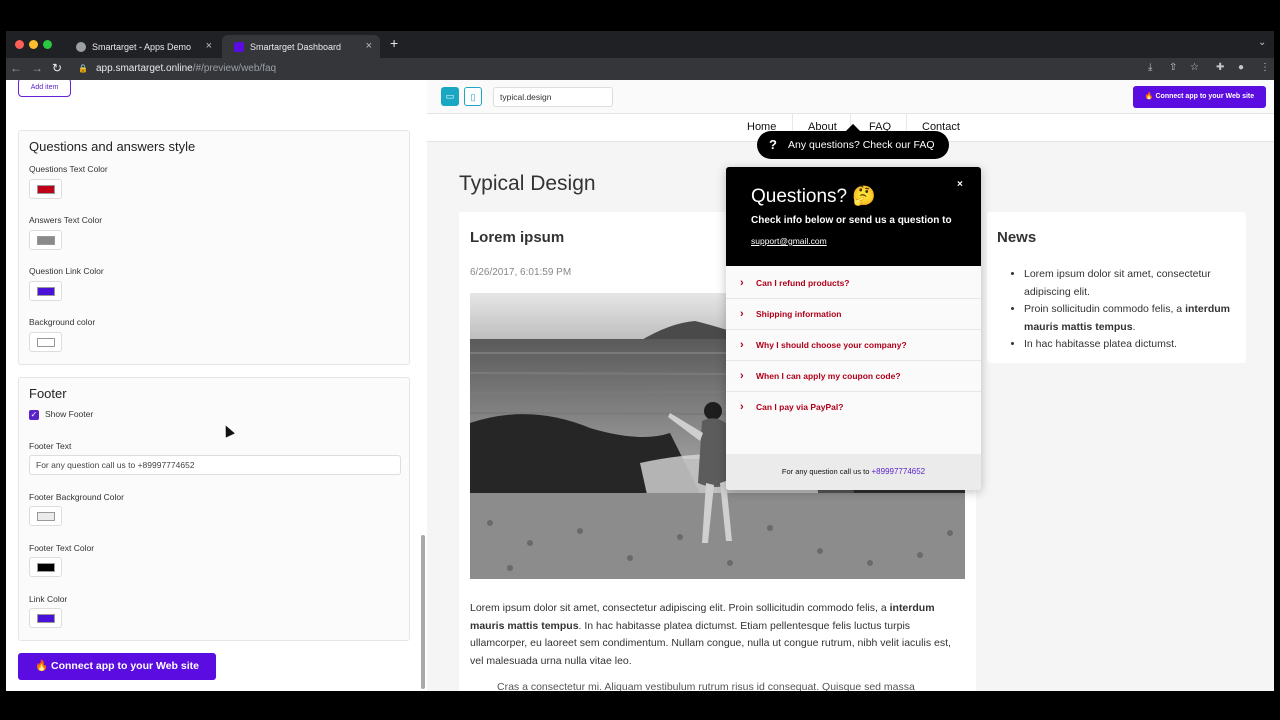 The height and width of the screenshot is (720, 1280). Describe the element at coordinates (826, 471) in the screenshot. I see `faq-footer-text: For any question call us to` at that location.